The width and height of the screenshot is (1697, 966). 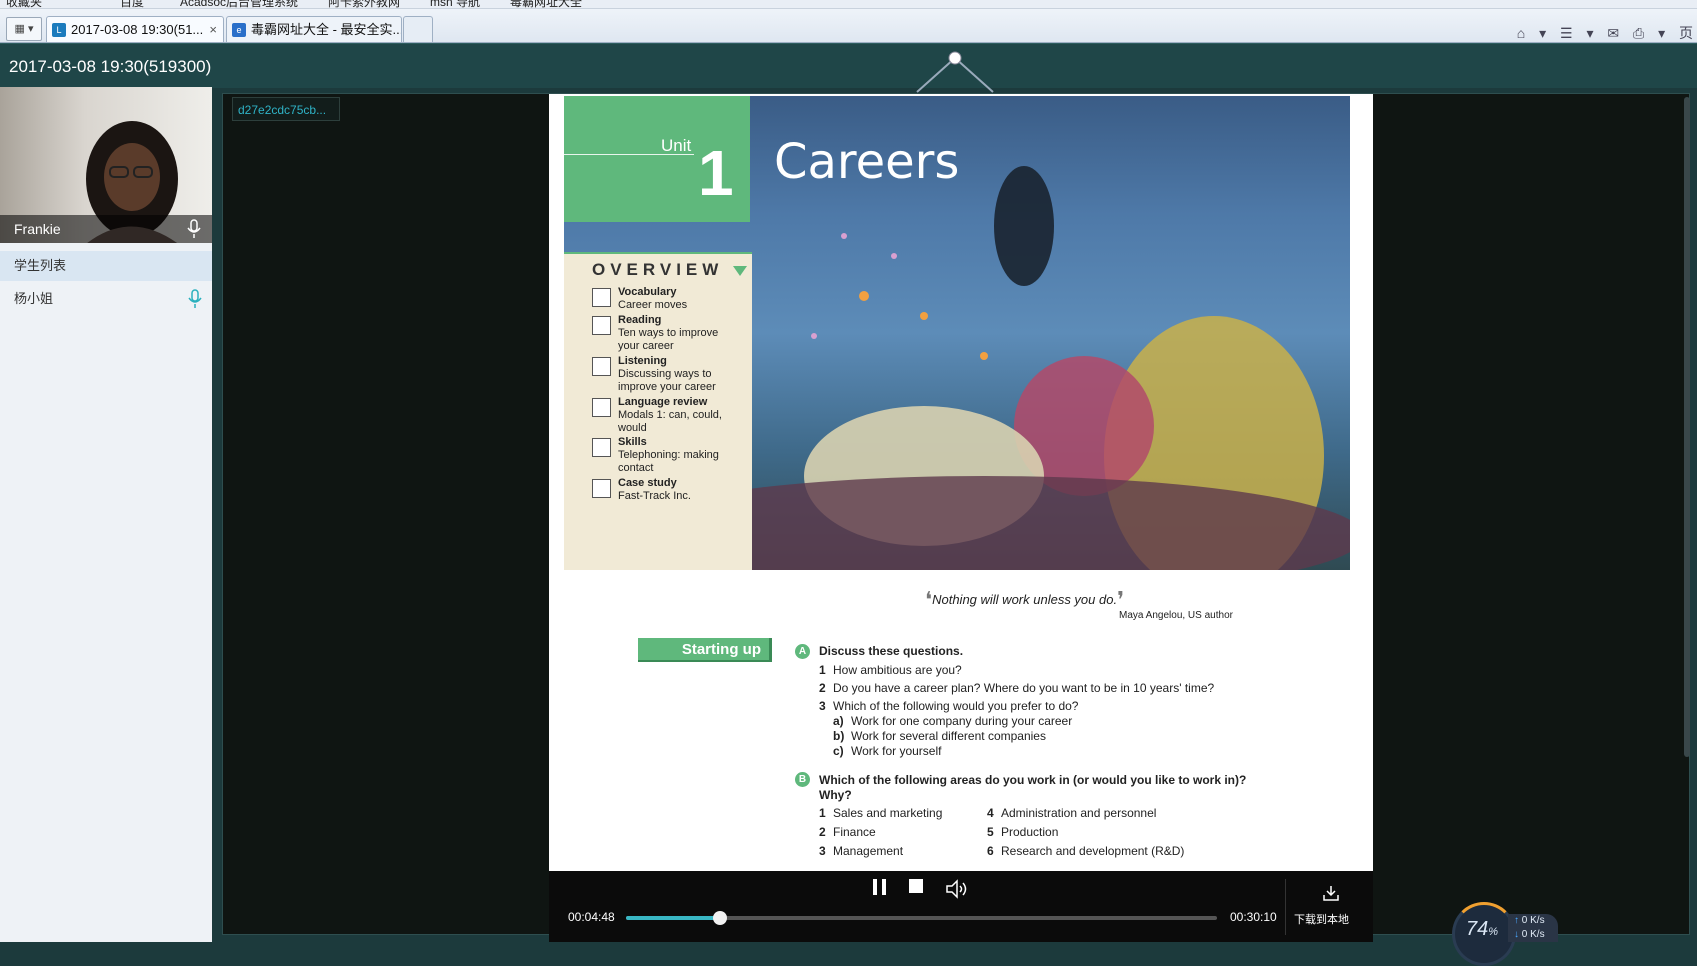 What do you see at coordinates (835, 795) in the screenshot?
I see `b-heading-why: Why?` at bounding box center [835, 795].